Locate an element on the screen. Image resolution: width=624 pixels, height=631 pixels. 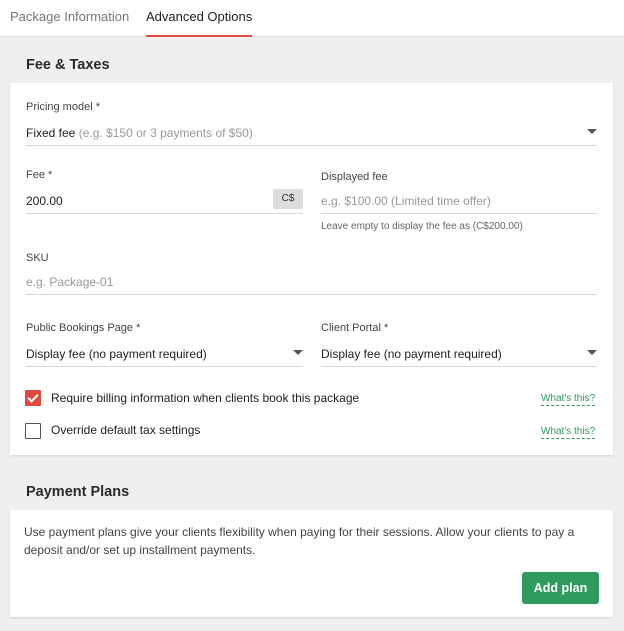
tab-package-information: Package Information is located at coordinates (69, 18).